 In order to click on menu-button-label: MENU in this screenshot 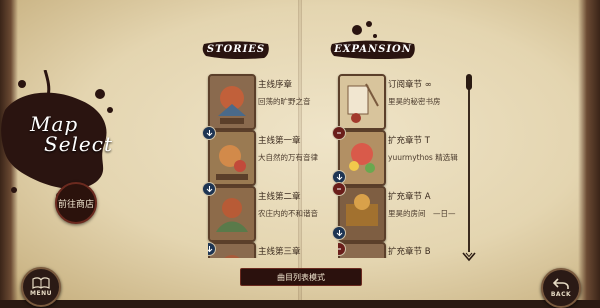, I will do `click(41, 293)`.